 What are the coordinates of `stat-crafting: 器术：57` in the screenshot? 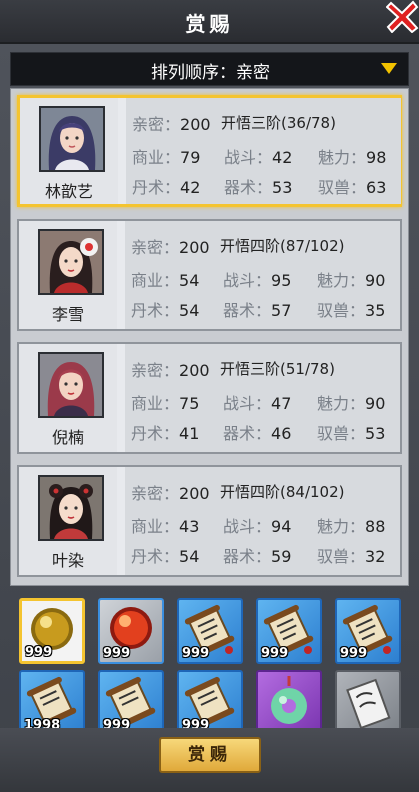 It's located at (257, 310).